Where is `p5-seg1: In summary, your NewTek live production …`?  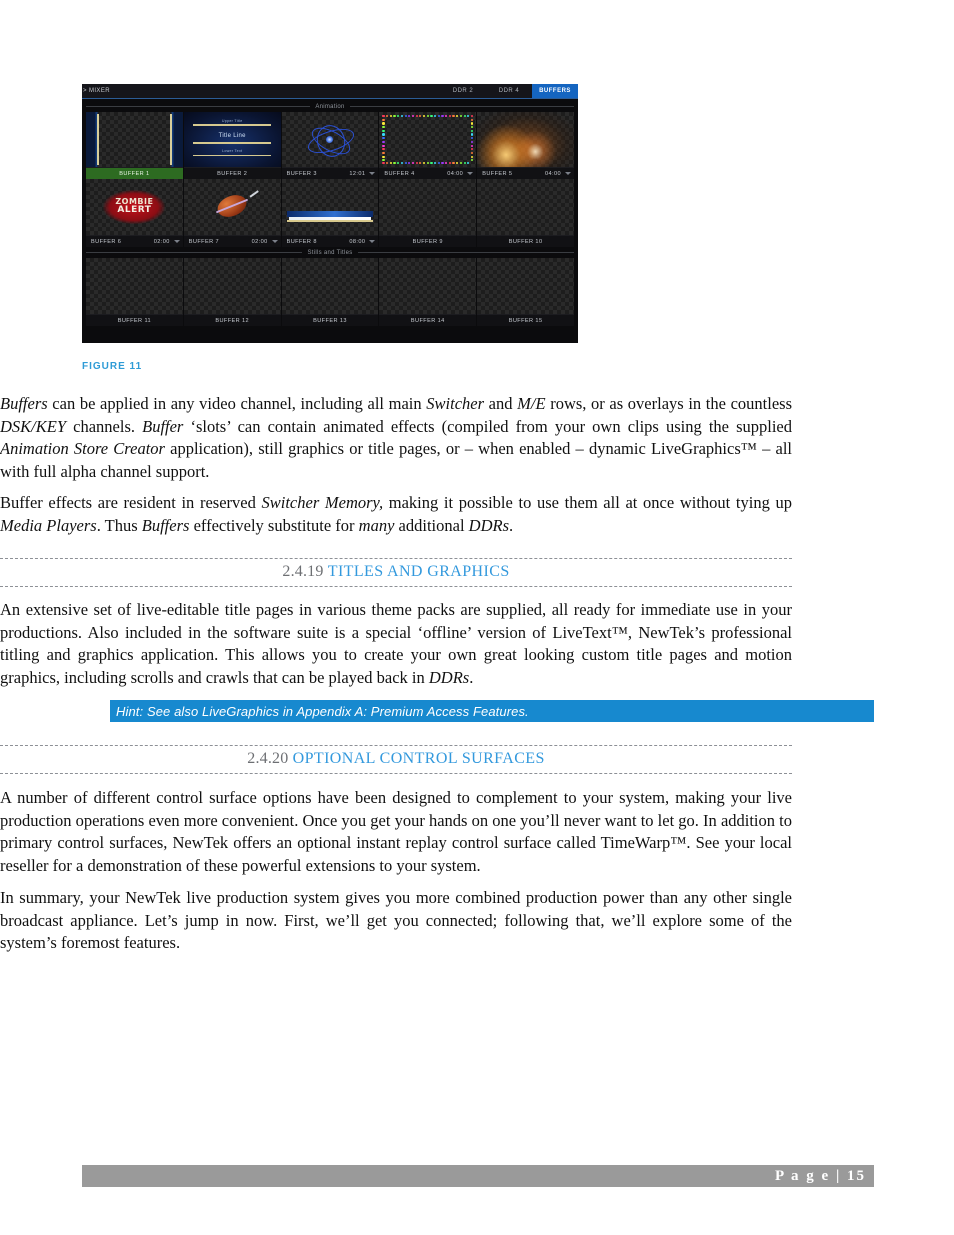 p5-seg1: In summary, your NewTek live production … is located at coordinates (396, 920).